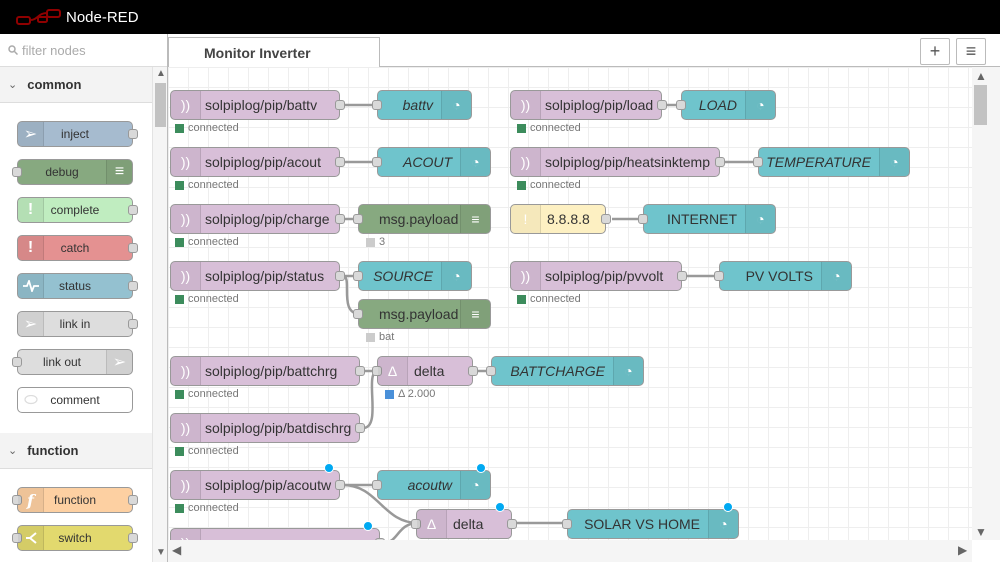  I want to click on mqtt-in-node: )) solpiplog/pip/heatsinktemp, so click(617, 162).